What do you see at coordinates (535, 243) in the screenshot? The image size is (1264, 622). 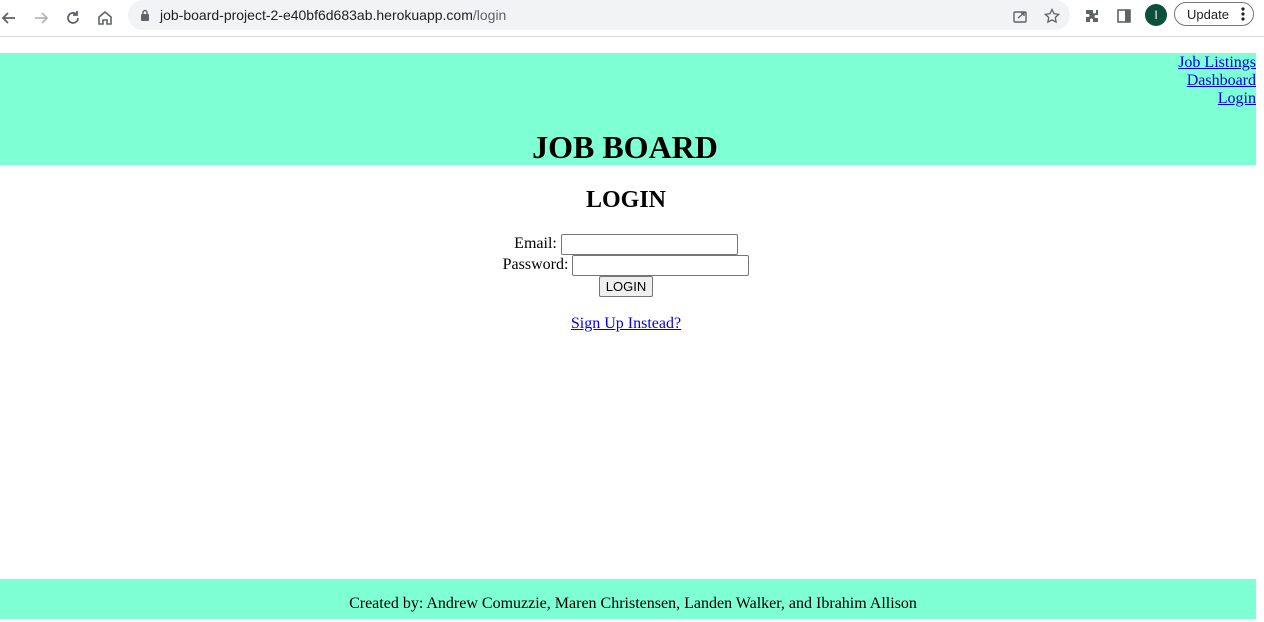 I see `email-label: Email:` at bounding box center [535, 243].